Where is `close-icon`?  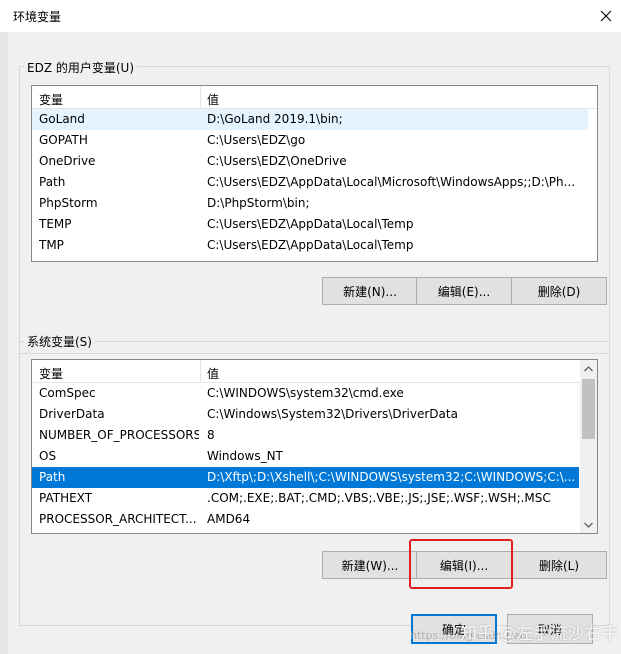 close-icon is located at coordinates (606, 16).